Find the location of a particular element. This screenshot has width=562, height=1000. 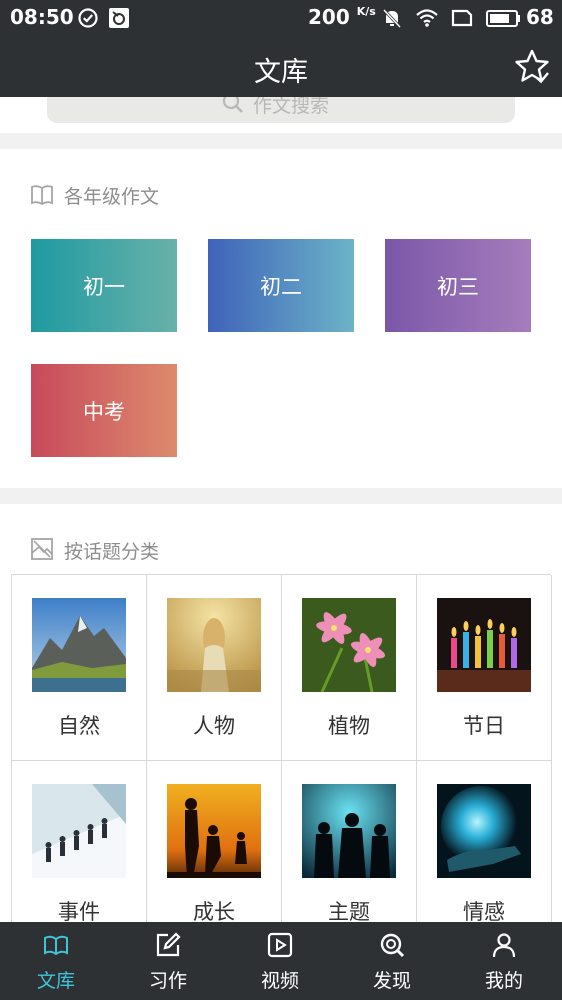

grade-tile-2: 初二 is located at coordinates (281, 285).